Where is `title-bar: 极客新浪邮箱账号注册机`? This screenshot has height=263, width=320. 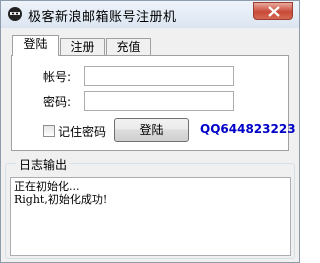 title-bar: 极客新浪邮箱账号注册机 is located at coordinates (150, 14).